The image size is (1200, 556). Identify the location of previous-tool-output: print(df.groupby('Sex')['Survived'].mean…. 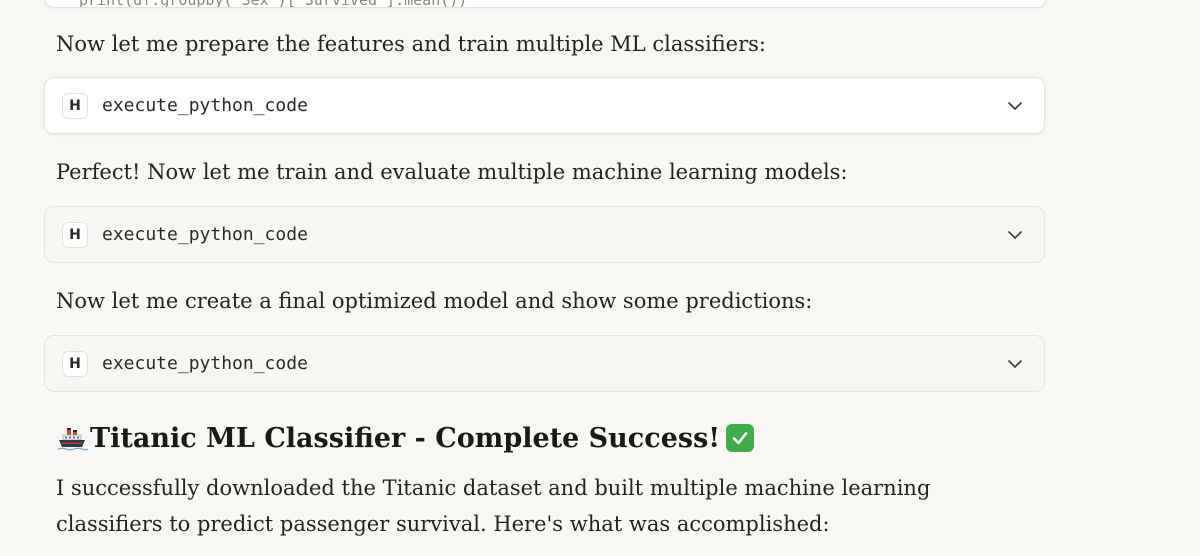
(545, 4).